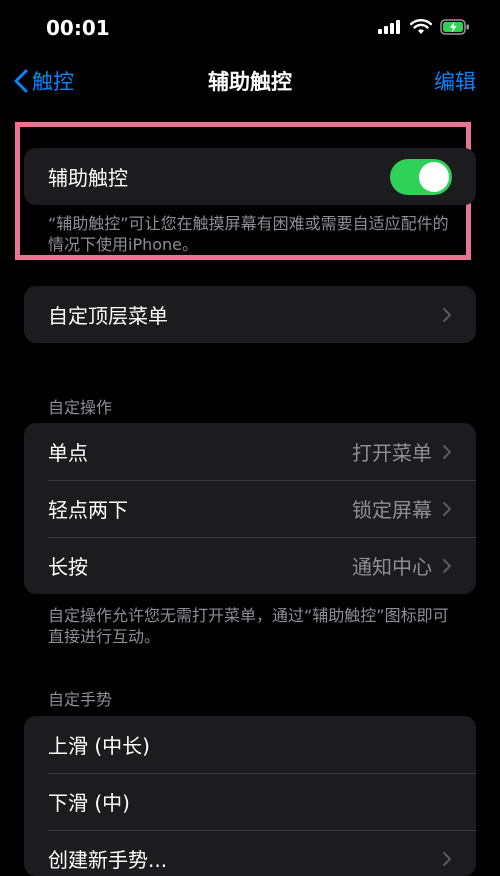 This screenshot has height=876, width=500. I want to click on gesture-label: 上滑 (中长), so click(99, 746).